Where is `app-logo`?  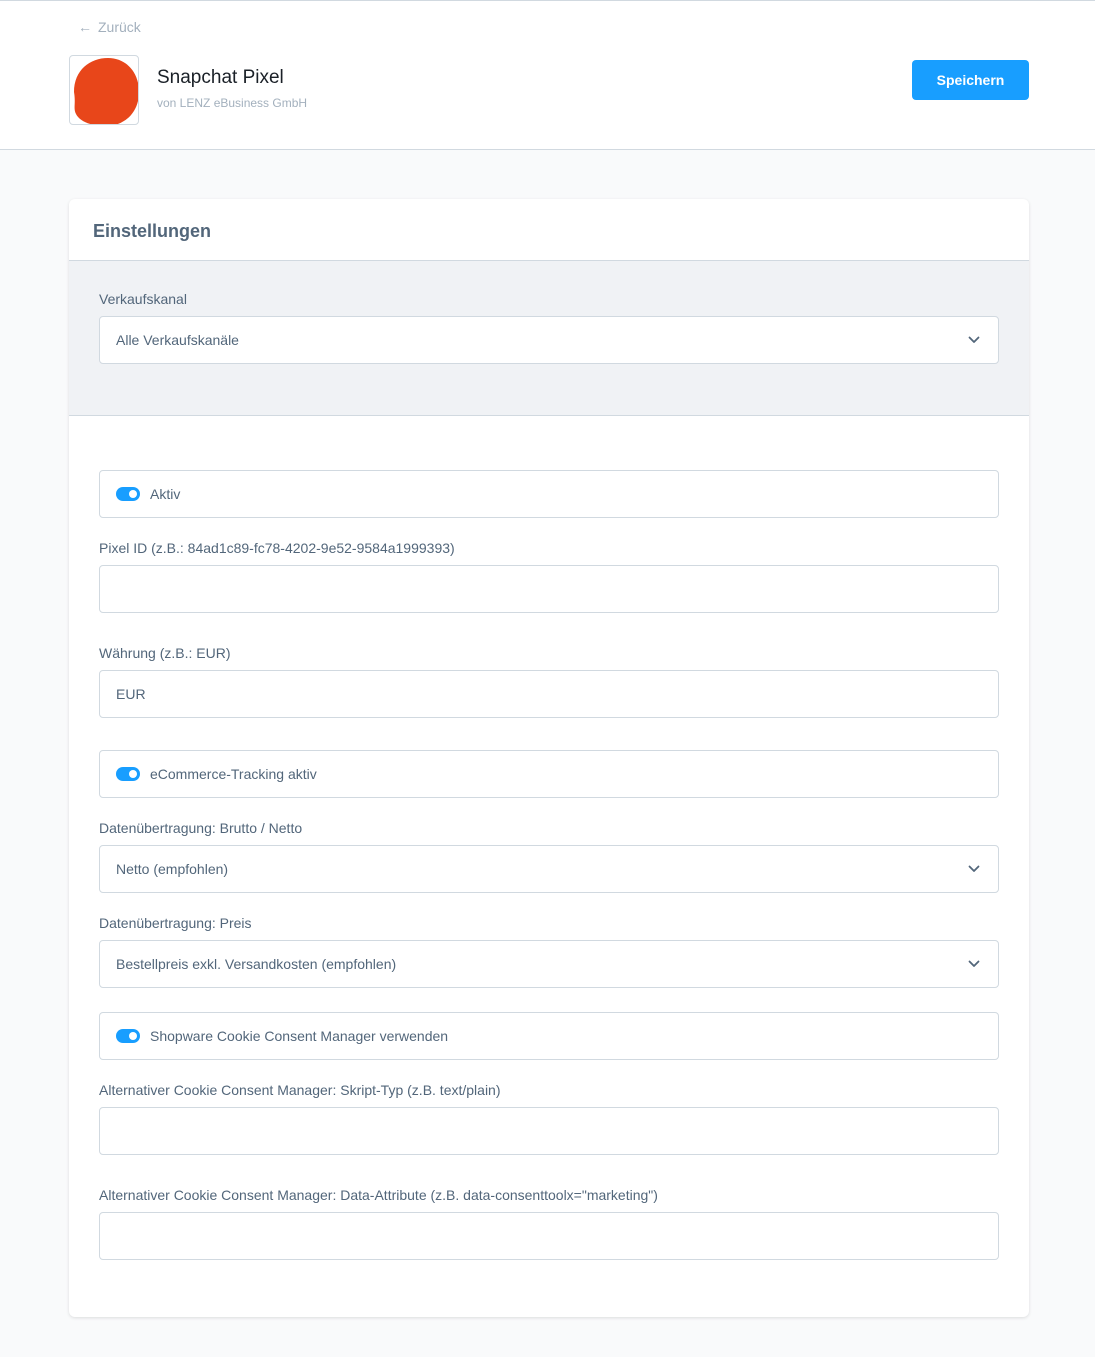
app-logo is located at coordinates (104, 90).